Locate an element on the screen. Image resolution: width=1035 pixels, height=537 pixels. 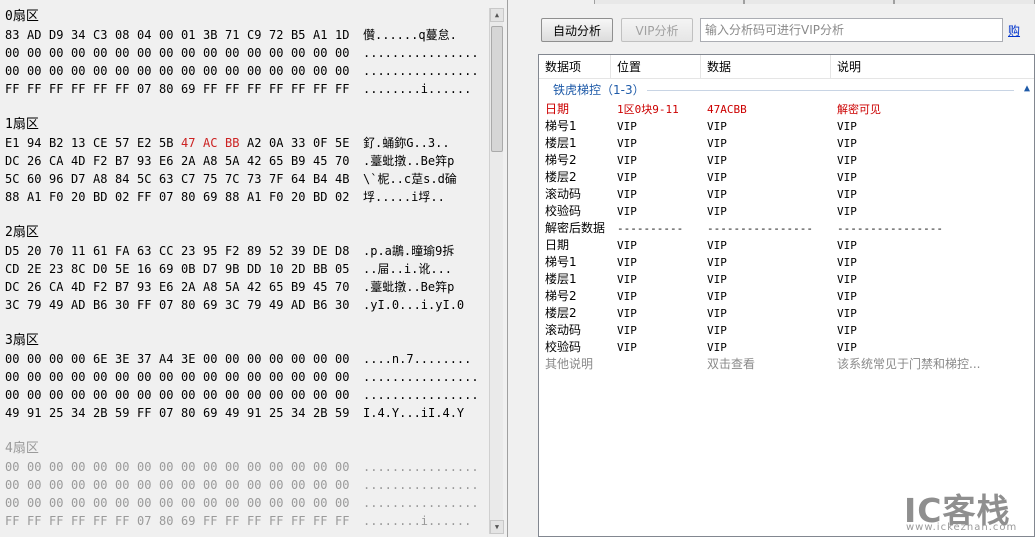
hex-byte: E1 is located at coordinates (16, 143).